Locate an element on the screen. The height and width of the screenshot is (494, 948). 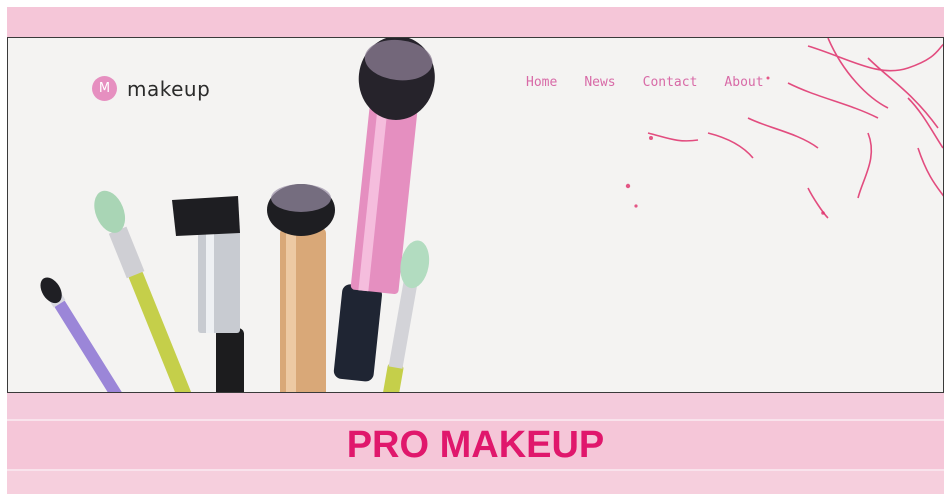
nav-link-home: Home is located at coordinates (541, 82).